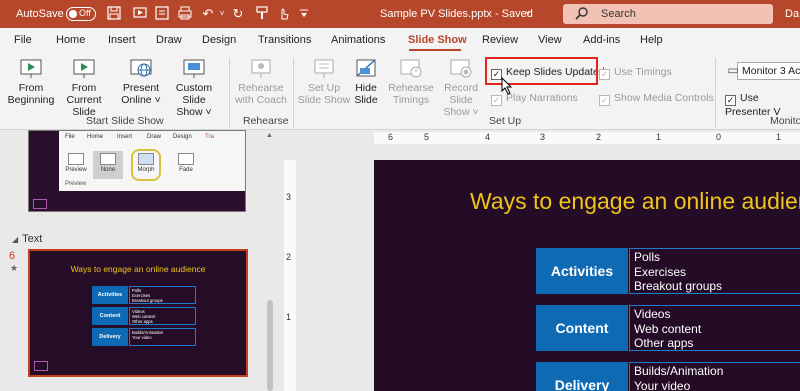 This screenshot has width=800, height=391. What do you see at coordinates (601, 40) in the screenshot?
I see `tab-add-ins: Add-ins` at bounding box center [601, 40].